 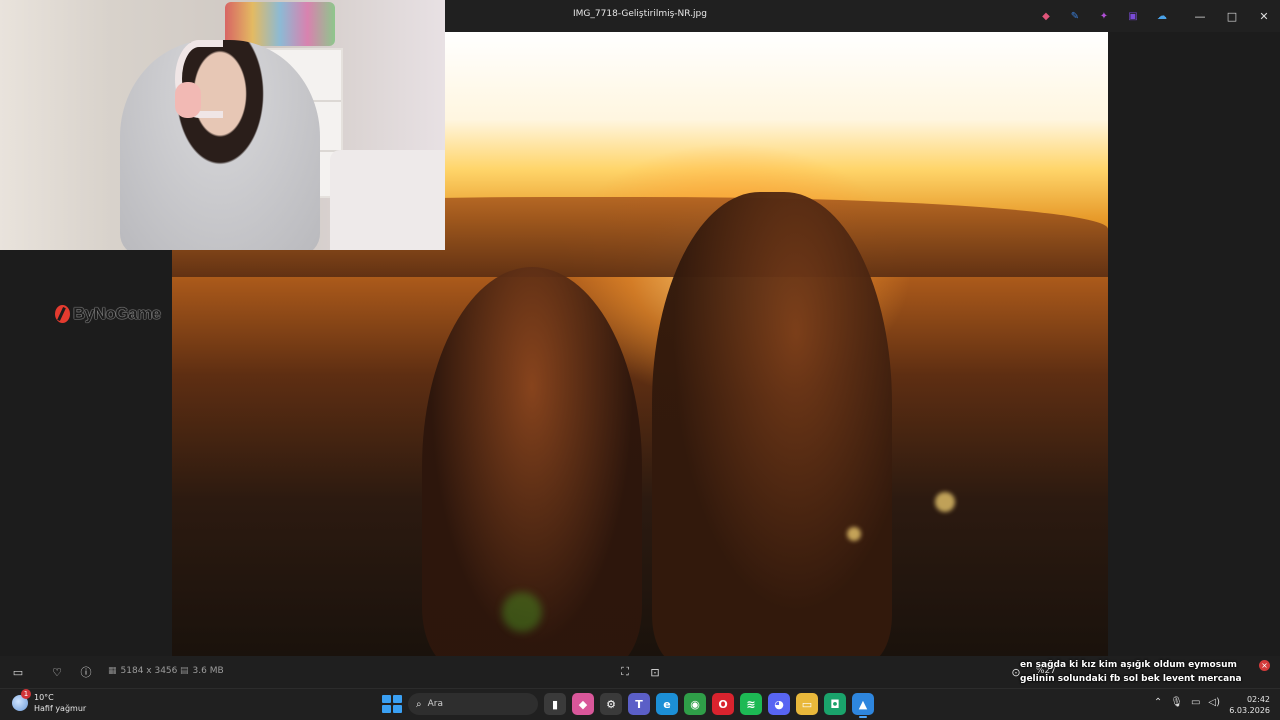 What do you see at coordinates (21, 700) in the screenshot?
I see `rain-cloud-icon: 1` at bounding box center [21, 700].